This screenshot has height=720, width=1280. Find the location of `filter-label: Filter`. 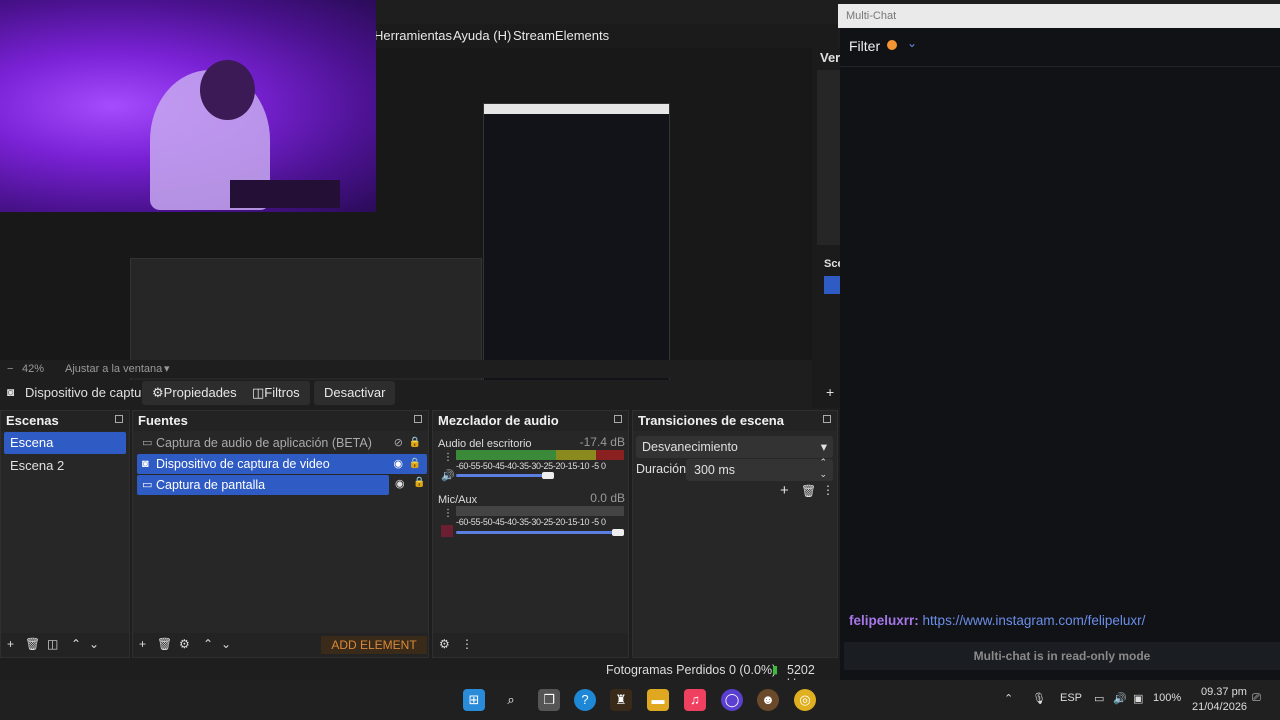

filter-label: Filter is located at coordinates (864, 46).